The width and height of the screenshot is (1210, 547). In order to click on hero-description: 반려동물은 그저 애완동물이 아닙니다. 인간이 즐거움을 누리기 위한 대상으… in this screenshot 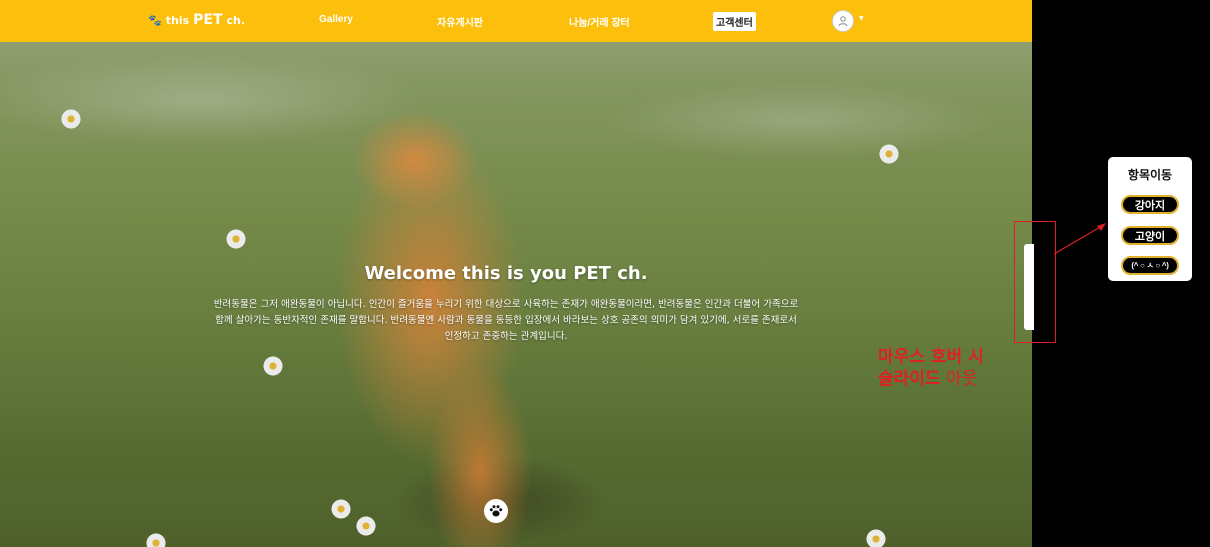, I will do `click(506, 320)`.